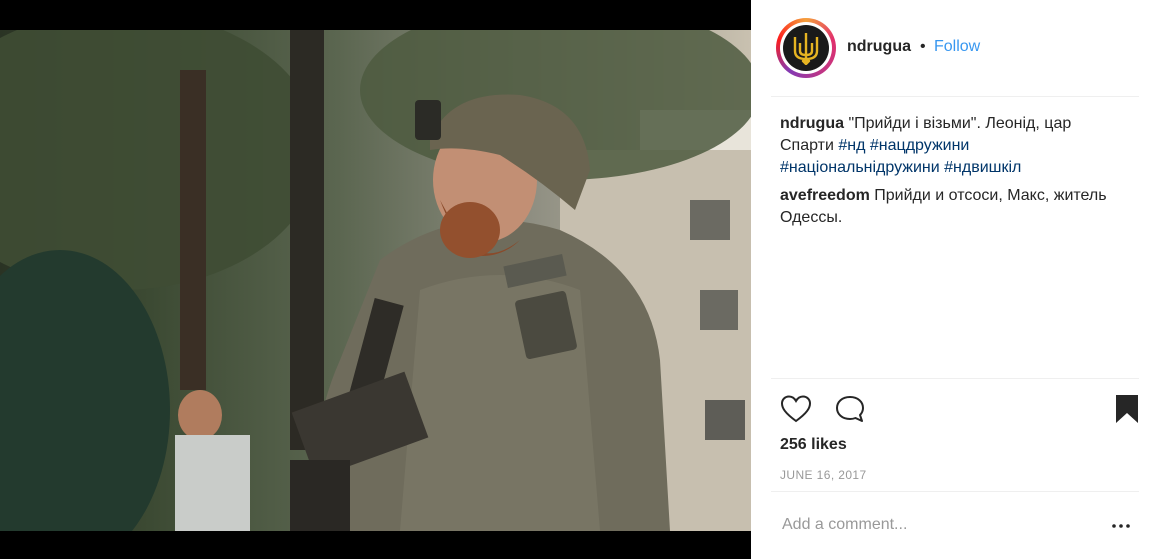 This screenshot has width=1168, height=559. I want to click on comment-bubble-icon, so click(850, 411).